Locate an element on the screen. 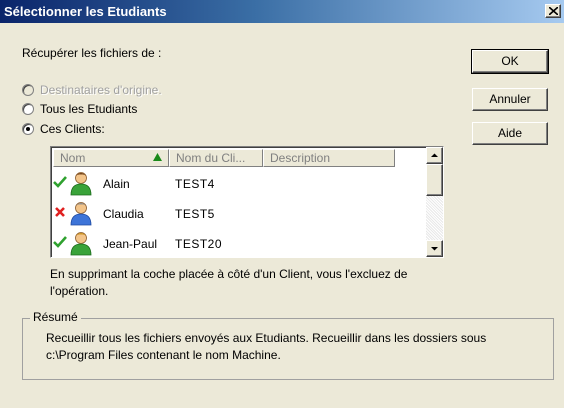 The image size is (564, 408). row-name: Claudia is located at coordinates (123, 214).